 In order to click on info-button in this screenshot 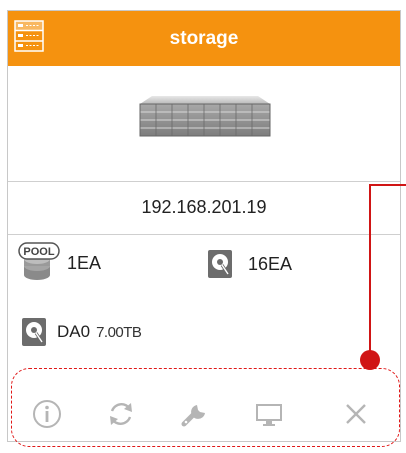, I will do `click(47, 414)`.